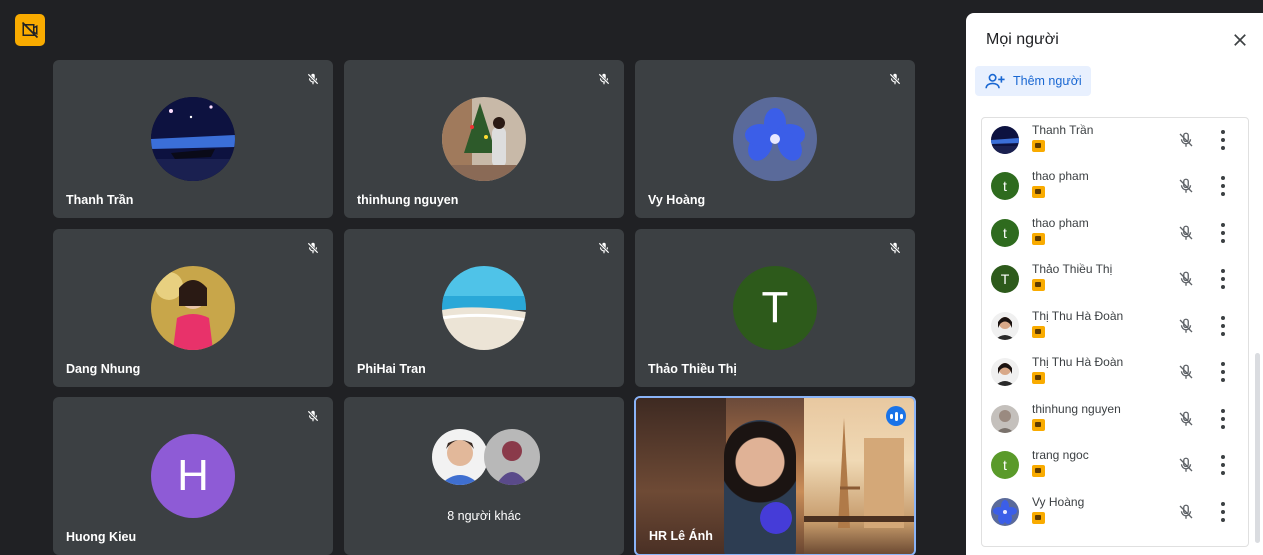 The image size is (1263, 555). What do you see at coordinates (1116, 512) in the screenshot?
I see `list-item: Vy Hoàng` at bounding box center [1116, 512].